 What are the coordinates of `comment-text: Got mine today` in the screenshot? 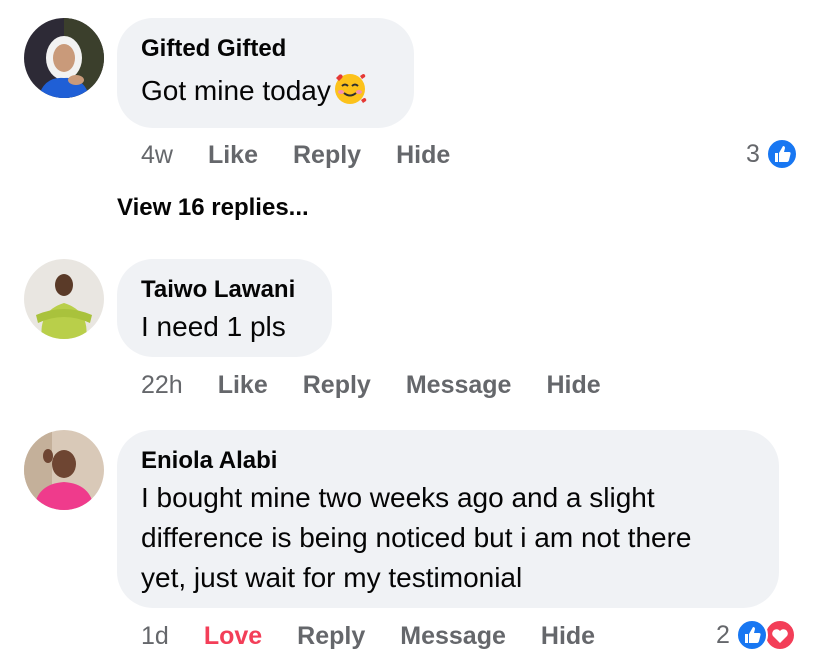 It's located at (265, 93).